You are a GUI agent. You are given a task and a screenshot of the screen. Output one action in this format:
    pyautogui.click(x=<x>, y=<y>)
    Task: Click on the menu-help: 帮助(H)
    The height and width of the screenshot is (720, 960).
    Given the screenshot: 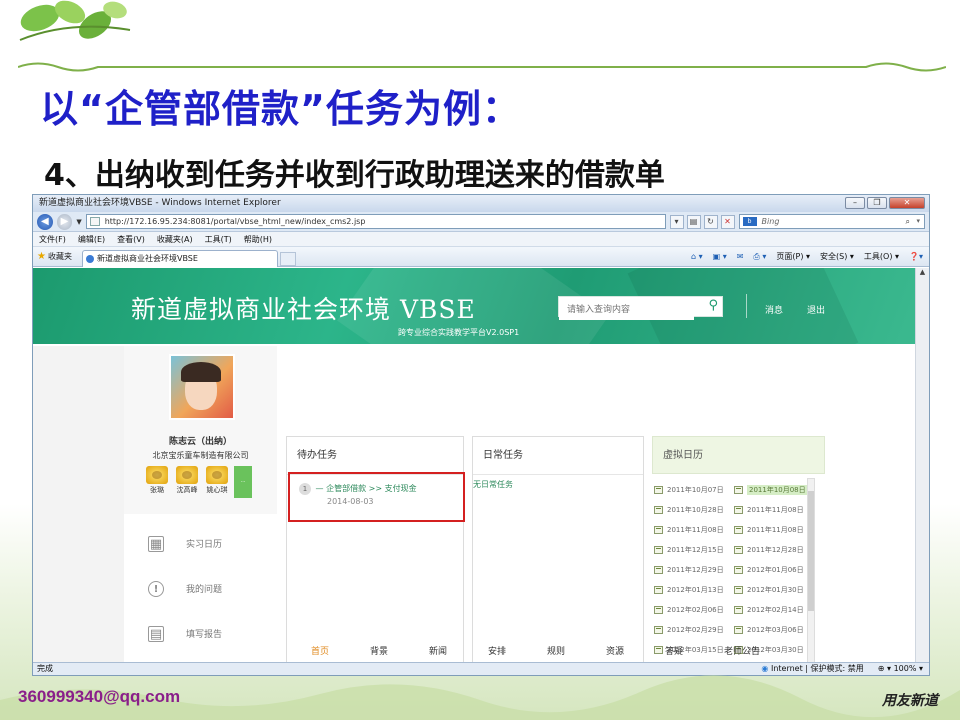 What is the action you would take?
    pyautogui.click(x=258, y=239)
    